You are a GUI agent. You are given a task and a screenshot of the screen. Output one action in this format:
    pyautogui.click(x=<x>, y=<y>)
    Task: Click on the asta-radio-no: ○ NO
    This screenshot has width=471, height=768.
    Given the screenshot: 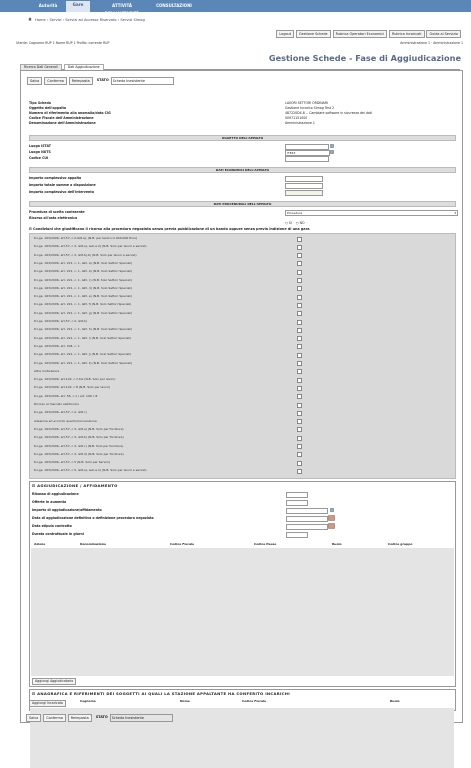 What is the action you would take?
    pyautogui.click(x=300, y=223)
    